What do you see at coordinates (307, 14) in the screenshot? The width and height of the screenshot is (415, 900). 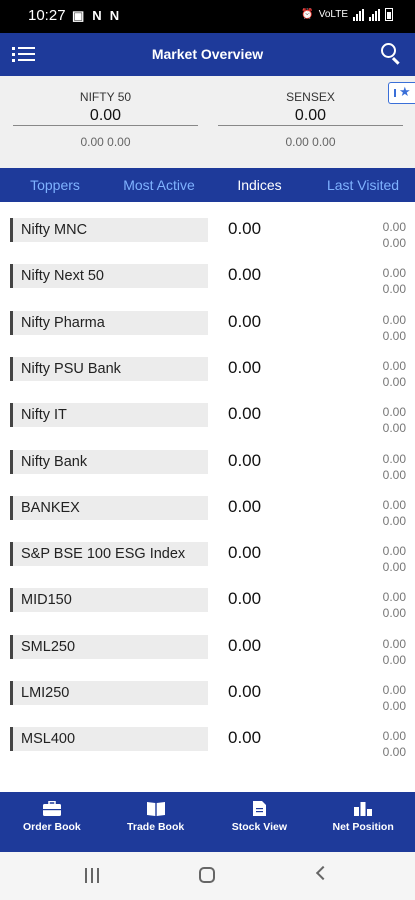 I see `alarm-icon: ⏰` at bounding box center [307, 14].